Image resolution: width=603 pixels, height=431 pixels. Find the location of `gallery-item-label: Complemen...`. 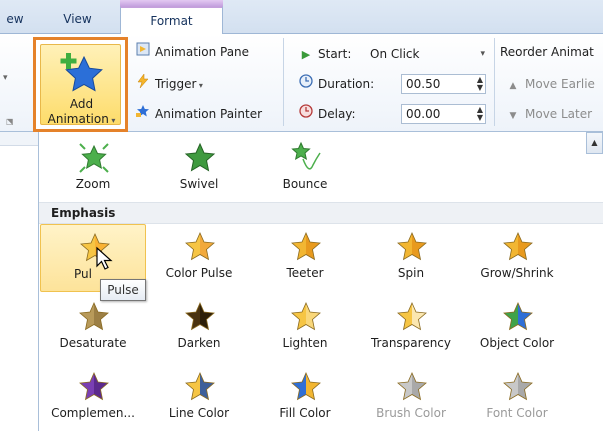

gallery-item-label: Complemen... is located at coordinates (93, 413).